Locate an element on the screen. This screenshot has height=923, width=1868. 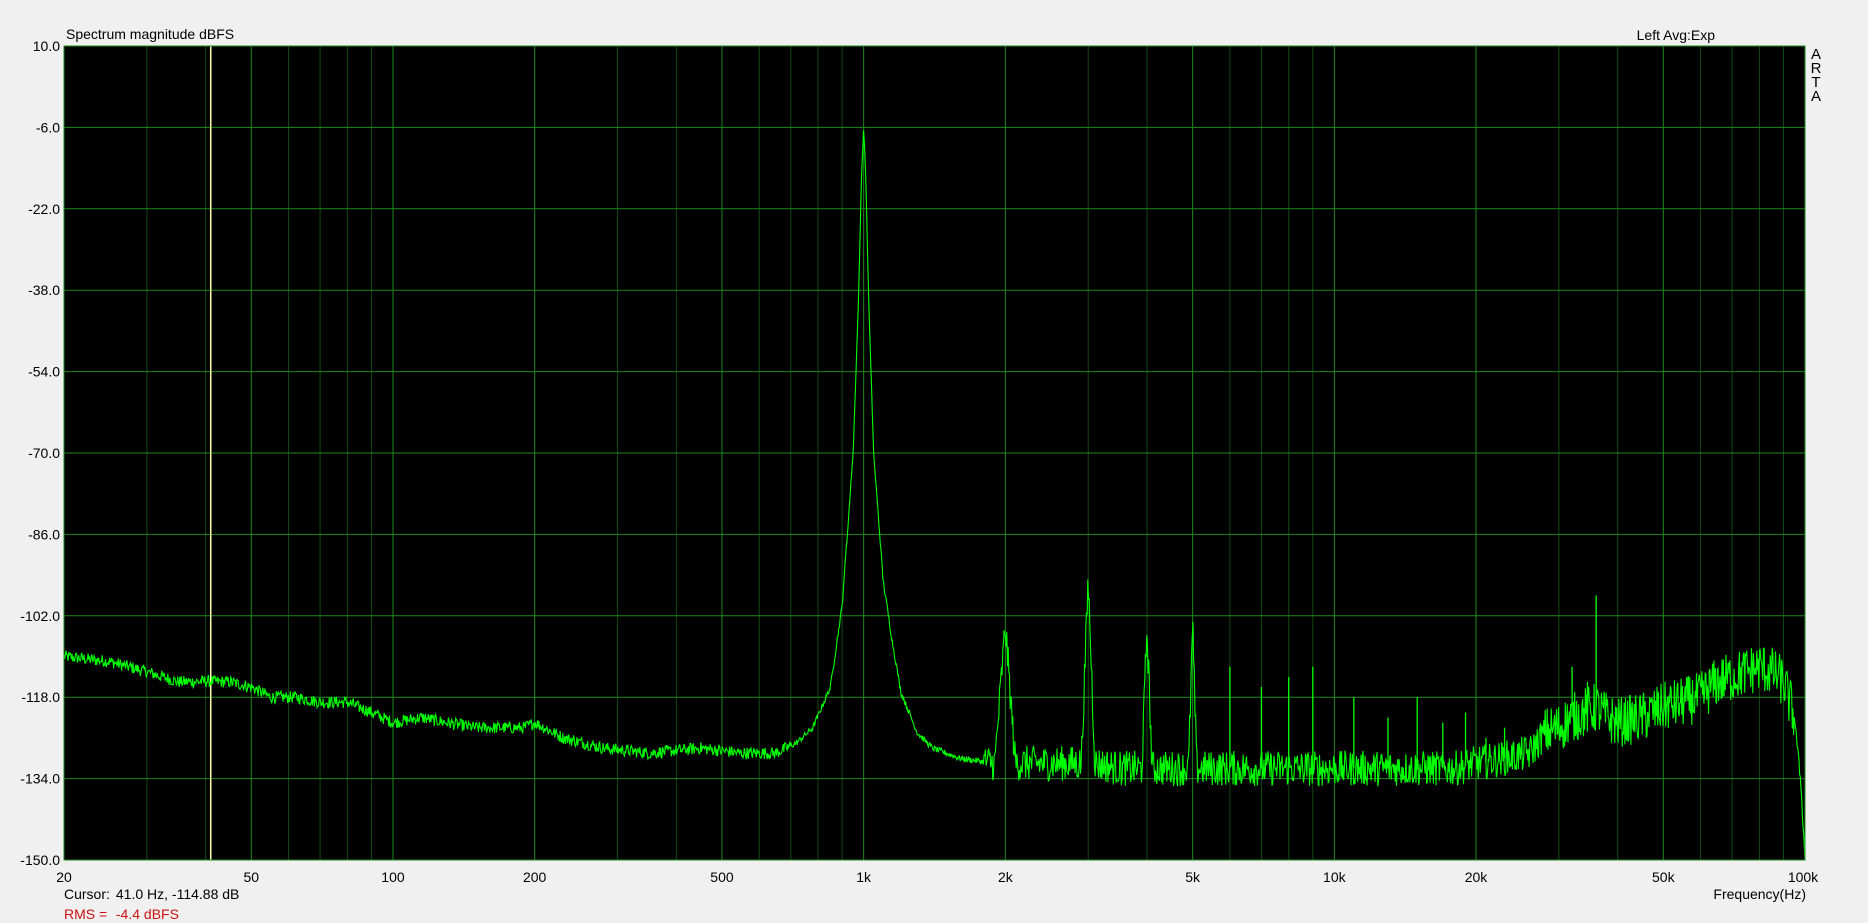
x-tick-label: 100k is located at coordinates (1803, 877).